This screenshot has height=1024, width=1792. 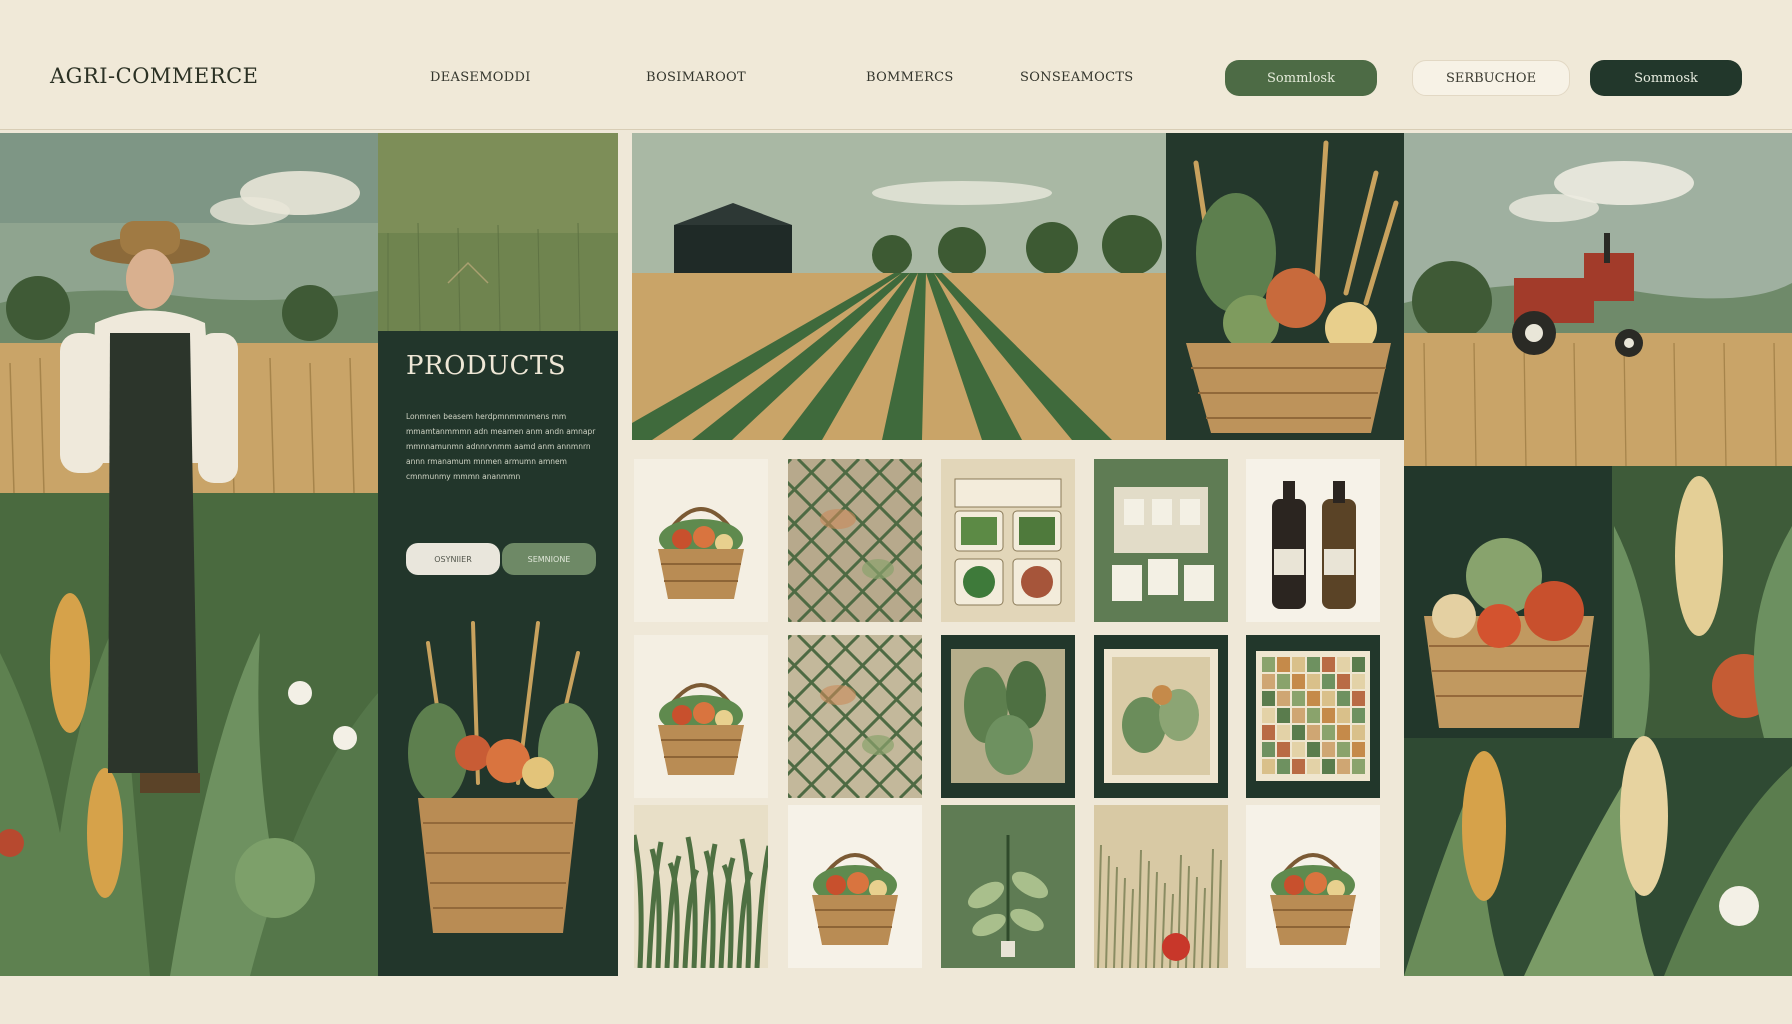 I want to click on header-button-dark: Sommosk, so click(x=1666, y=78).